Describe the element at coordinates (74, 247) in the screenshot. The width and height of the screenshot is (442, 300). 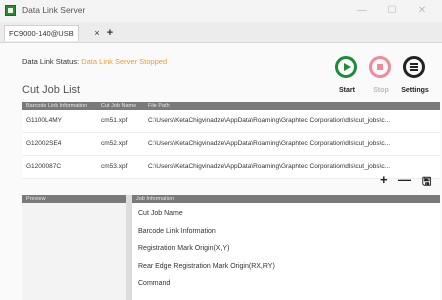
I see `preview-panel: Preview` at that location.